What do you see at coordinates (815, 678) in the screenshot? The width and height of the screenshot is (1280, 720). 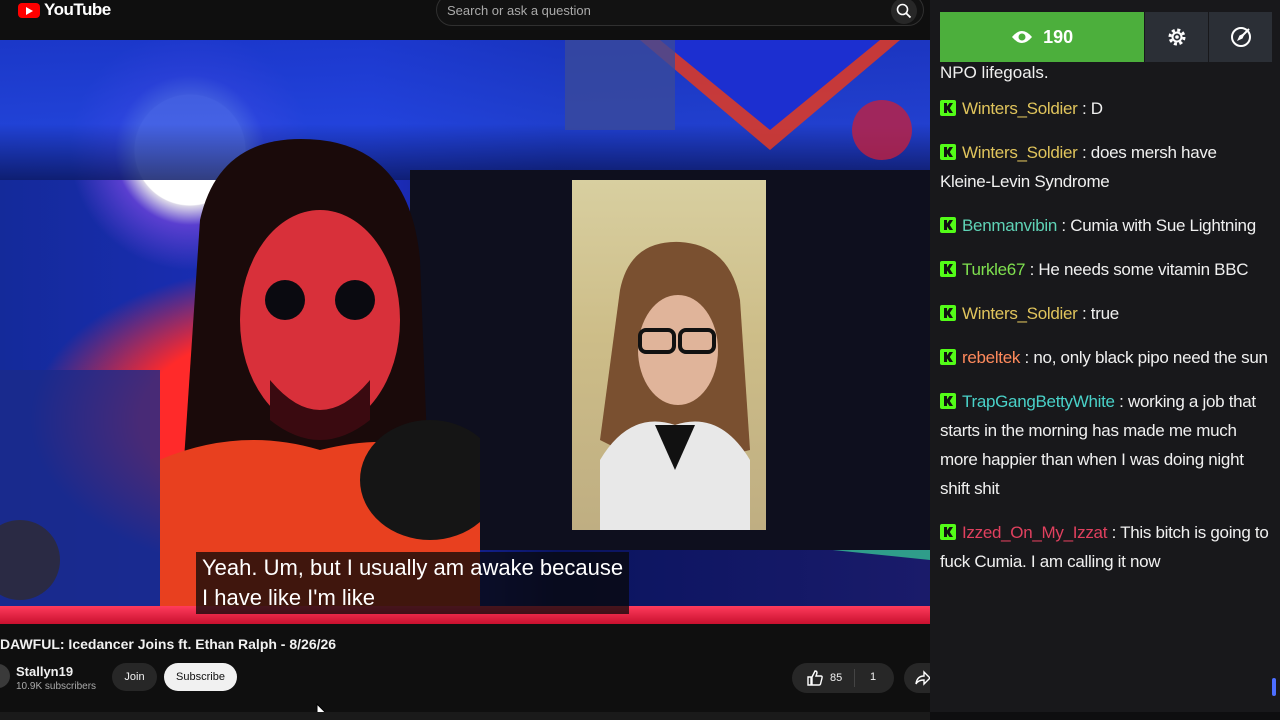 I see `thumbs-up-icon` at bounding box center [815, 678].